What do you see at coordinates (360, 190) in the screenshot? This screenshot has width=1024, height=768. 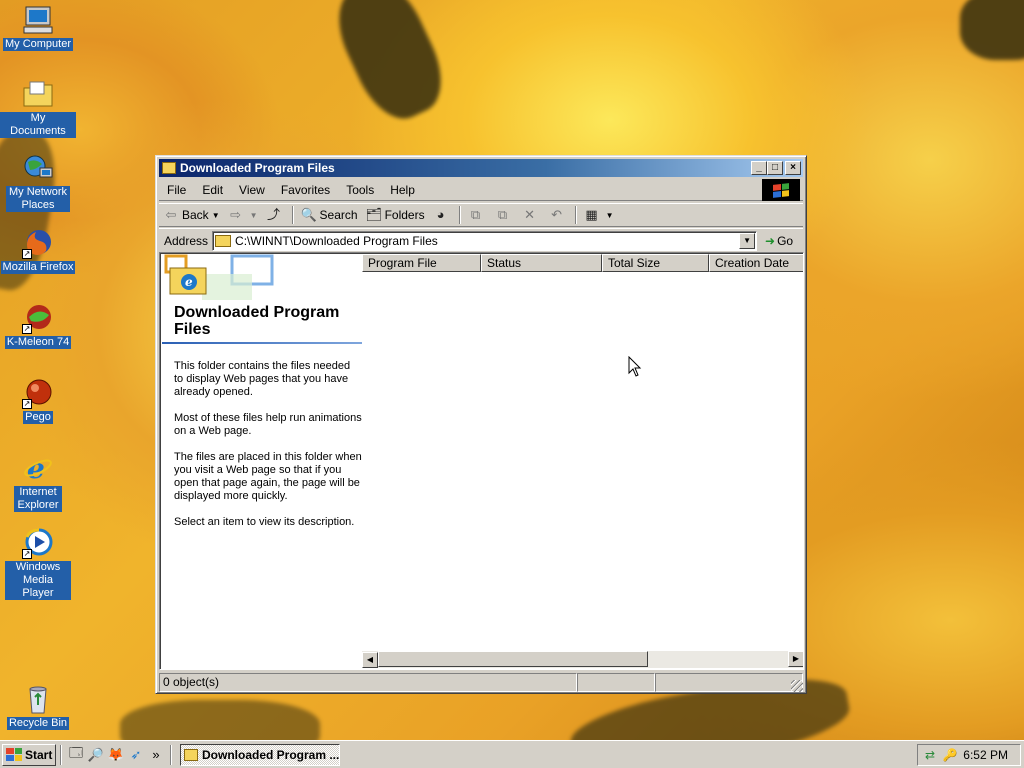 I see `menu-tools: Tools` at bounding box center [360, 190].